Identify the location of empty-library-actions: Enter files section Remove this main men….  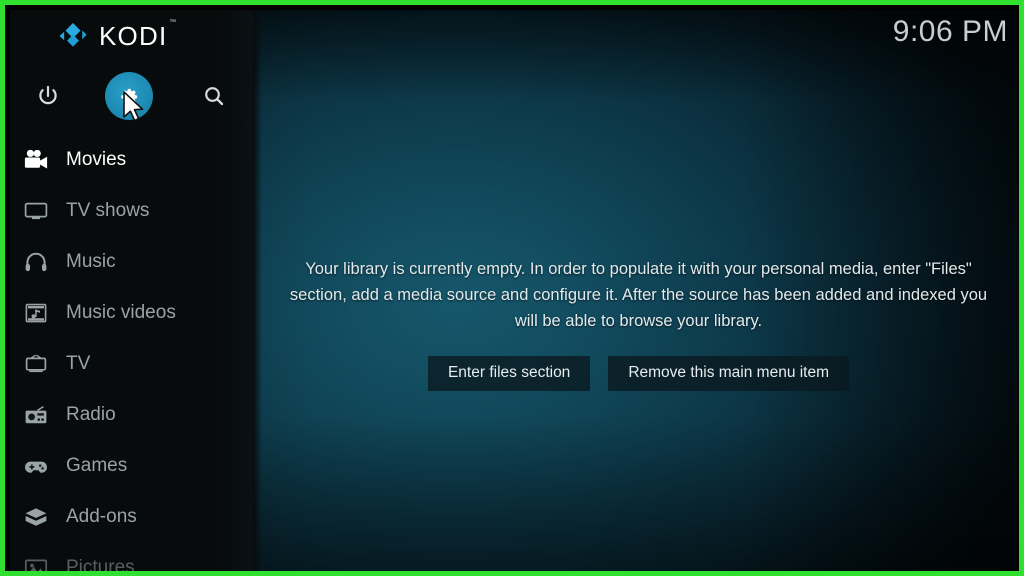
(636, 373).